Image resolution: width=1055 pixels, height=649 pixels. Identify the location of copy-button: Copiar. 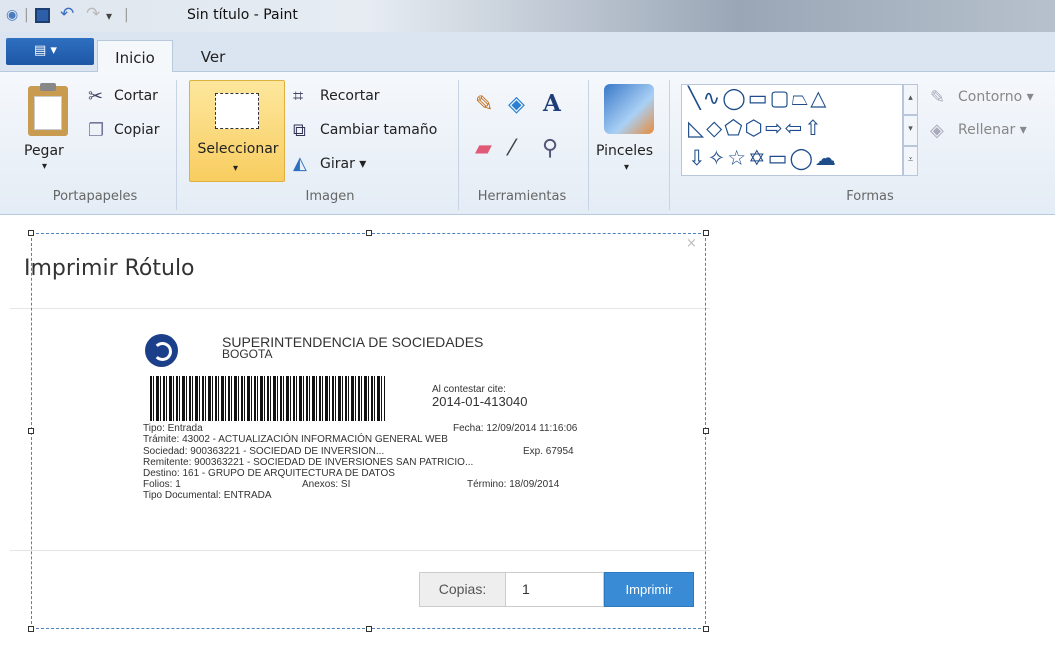
(136, 130).